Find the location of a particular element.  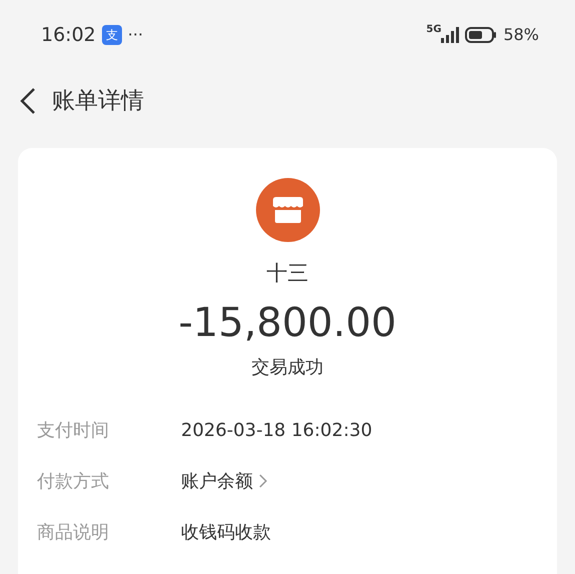

detail-link: 账户余额 is located at coordinates (224, 481).